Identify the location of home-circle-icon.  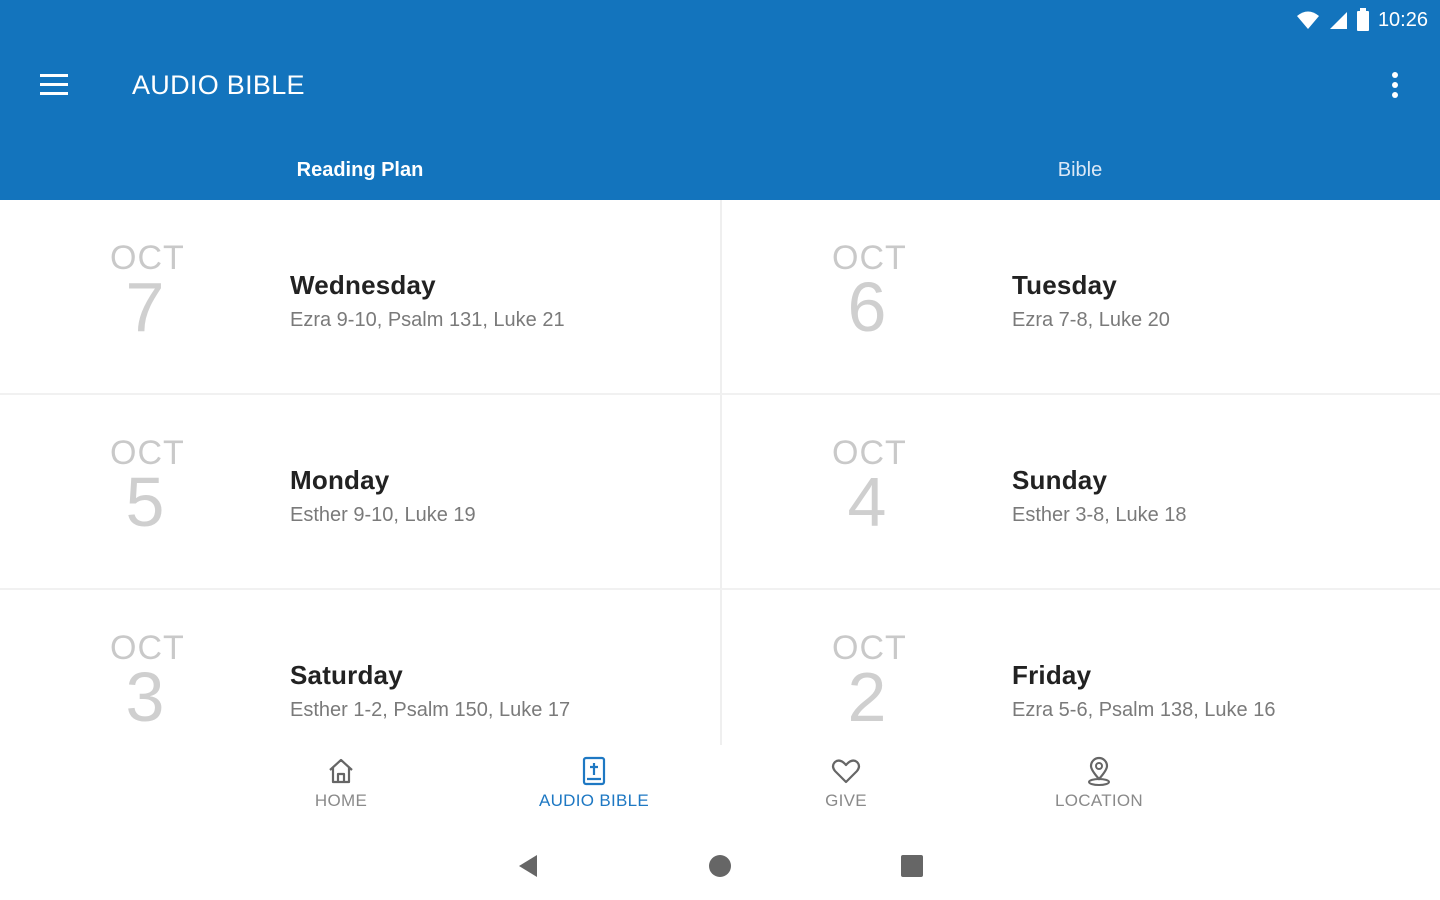
(720, 866).